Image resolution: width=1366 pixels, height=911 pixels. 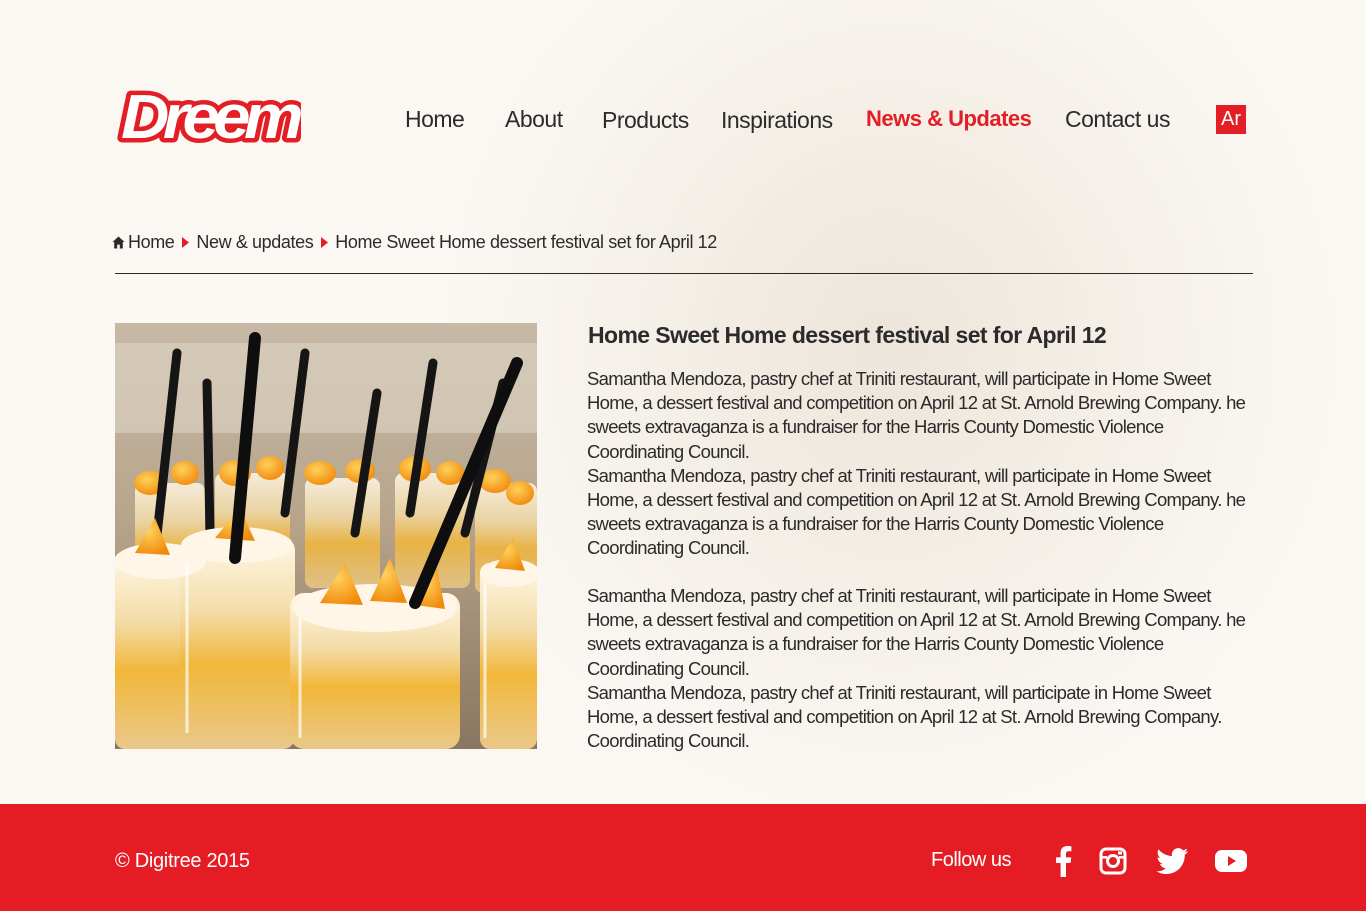 I want to click on twitter-icon, so click(x=1172, y=861).